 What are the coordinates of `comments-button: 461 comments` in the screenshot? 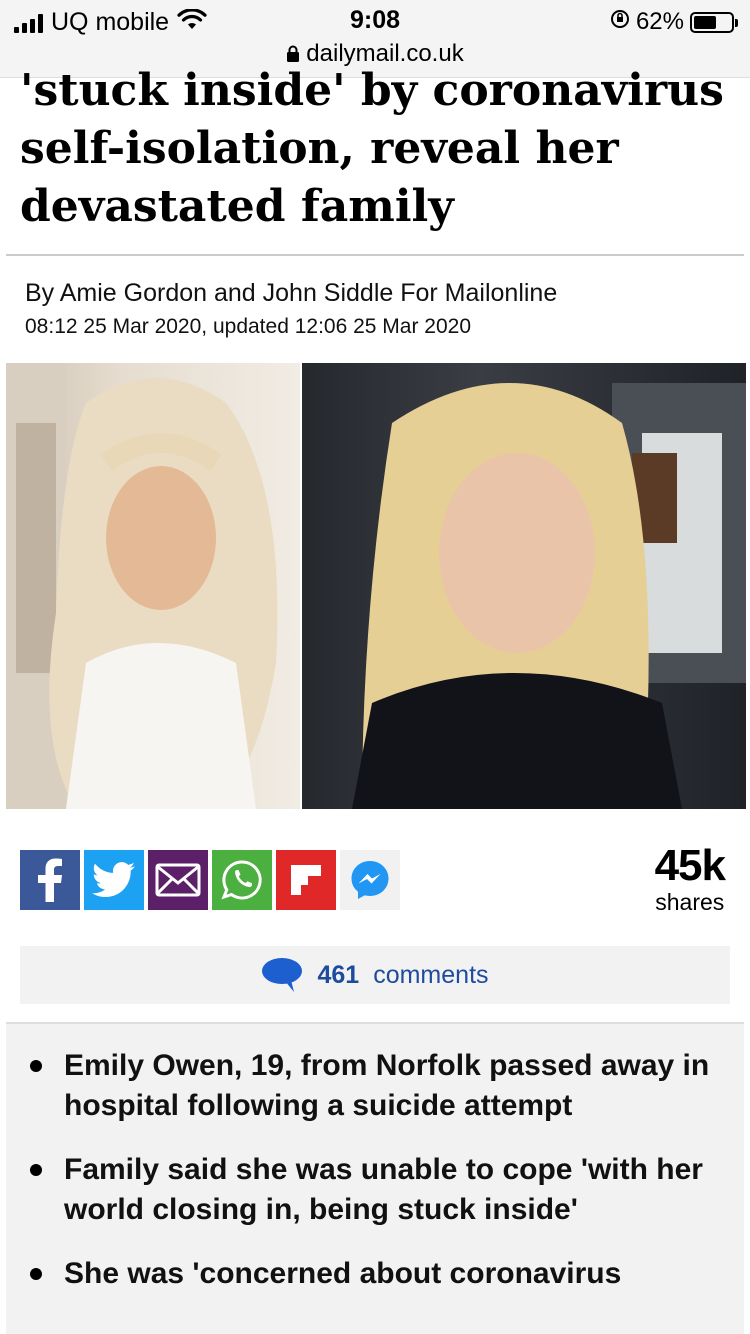 It's located at (375, 975).